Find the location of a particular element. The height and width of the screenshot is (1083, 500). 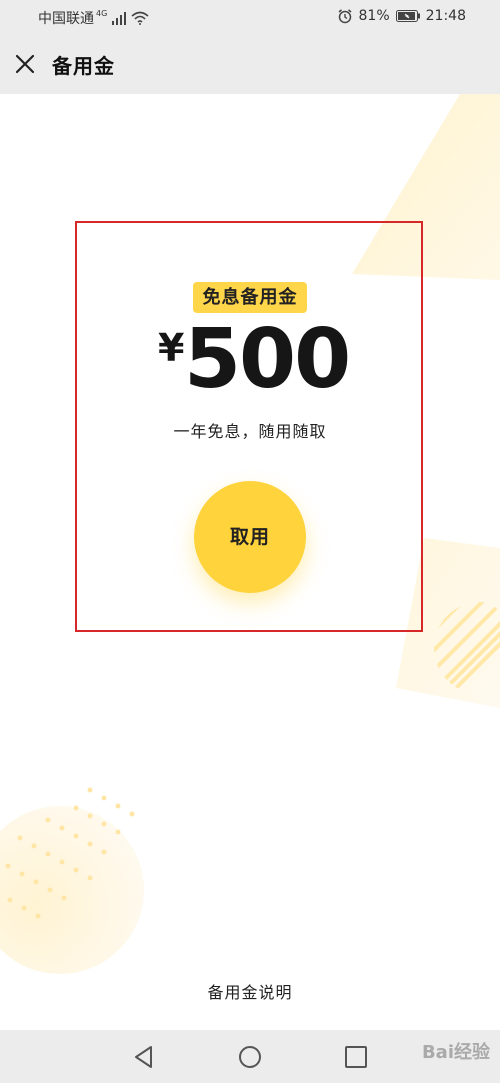

page-title: 备用金 is located at coordinates (83, 66).